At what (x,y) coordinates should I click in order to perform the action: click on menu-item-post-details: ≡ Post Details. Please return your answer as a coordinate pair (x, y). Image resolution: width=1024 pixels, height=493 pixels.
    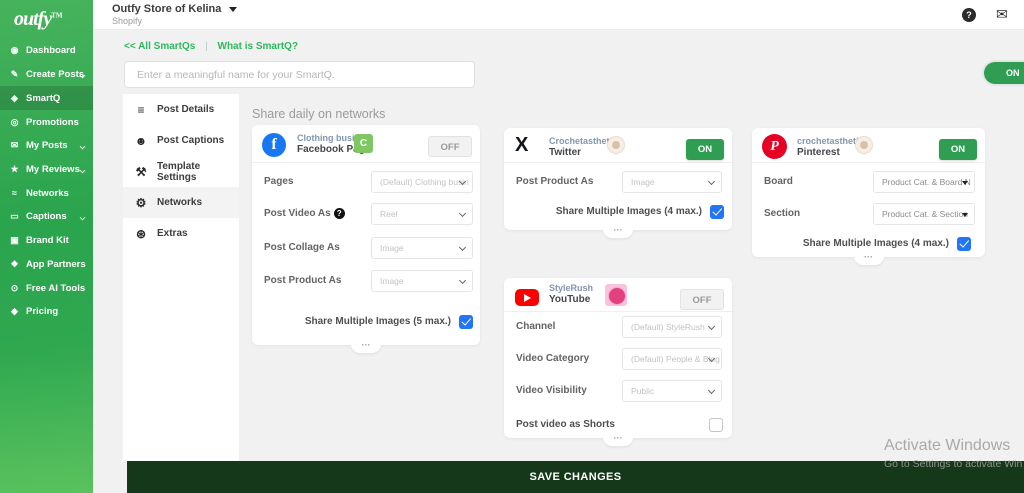
    Looking at the image, I should click on (181, 109).